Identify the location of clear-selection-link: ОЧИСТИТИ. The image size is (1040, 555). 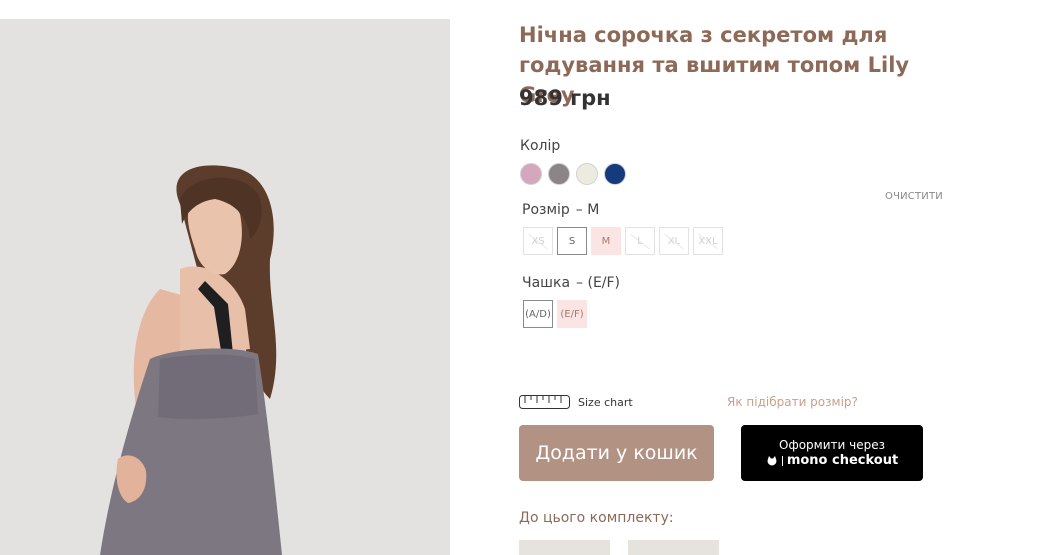
(914, 196).